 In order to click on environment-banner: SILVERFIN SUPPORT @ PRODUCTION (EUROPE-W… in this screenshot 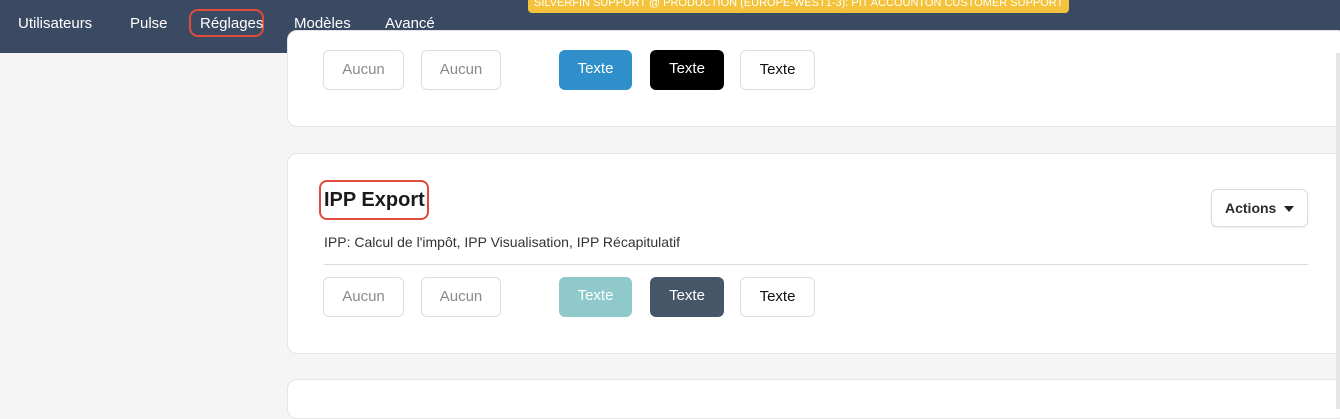, I will do `click(799, 6)`.